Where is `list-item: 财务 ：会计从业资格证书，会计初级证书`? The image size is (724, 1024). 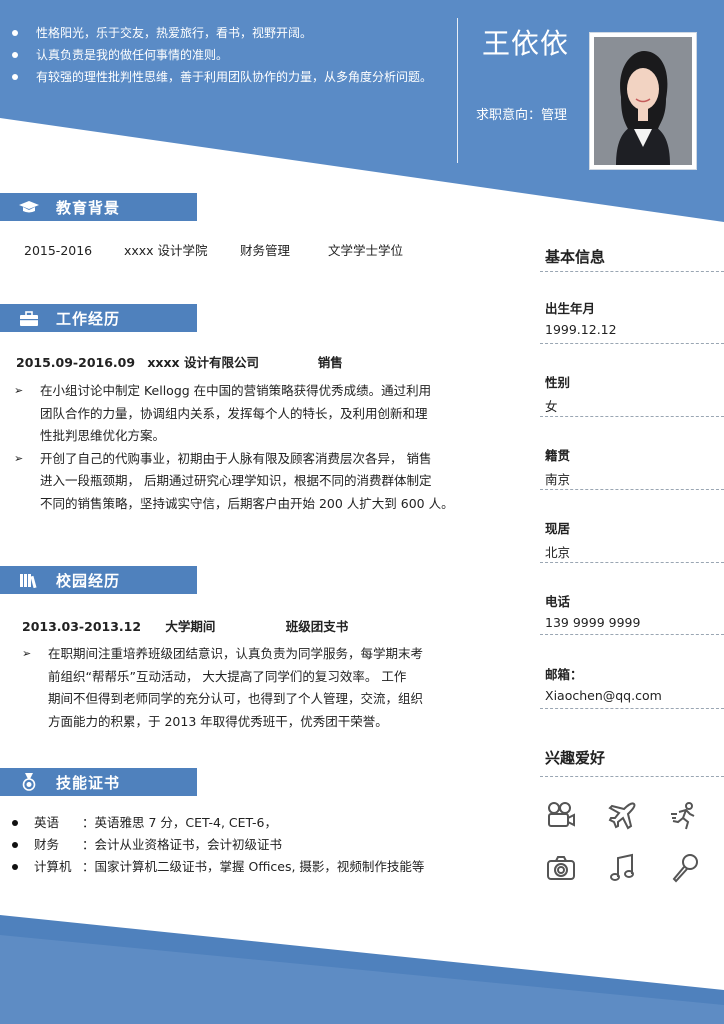 list-item: 财务 ：会计从业资格证书，会计初级证书 is located at coordinates (217, 845).